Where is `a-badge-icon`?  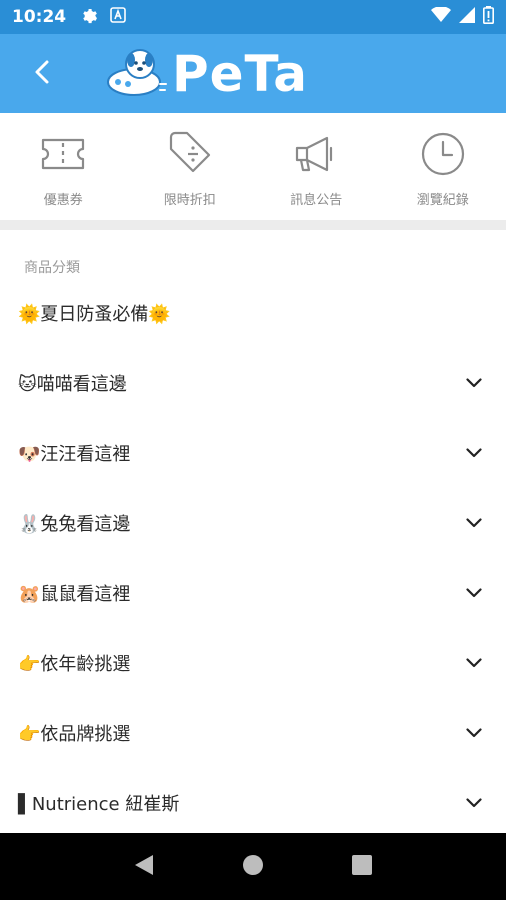 a-badge-icon is located at coordinates (118, 17).